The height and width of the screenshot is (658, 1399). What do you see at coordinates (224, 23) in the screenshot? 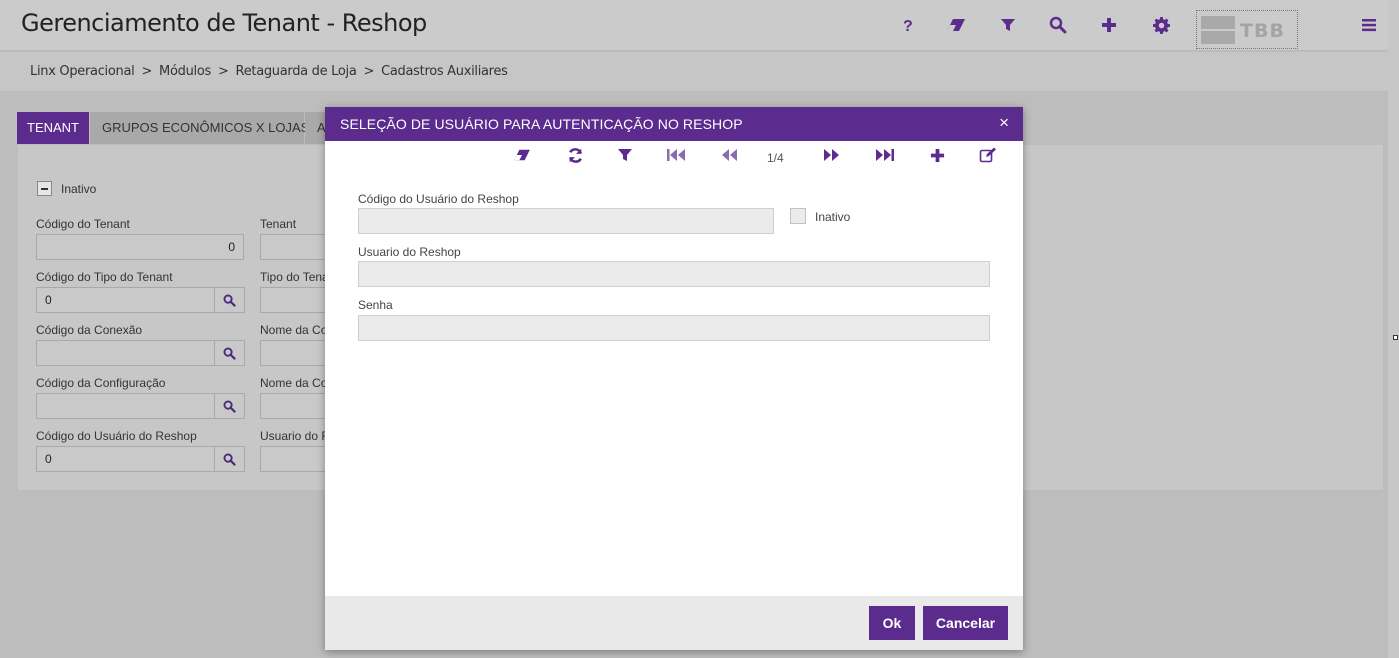
I see `page-title: Gerenciamento de Tenant - Reshop` at bounding box center [224, 23].